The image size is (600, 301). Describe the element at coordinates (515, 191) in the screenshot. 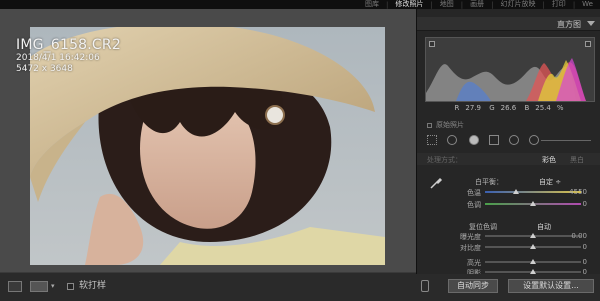

I see `temp-knob` at that location.